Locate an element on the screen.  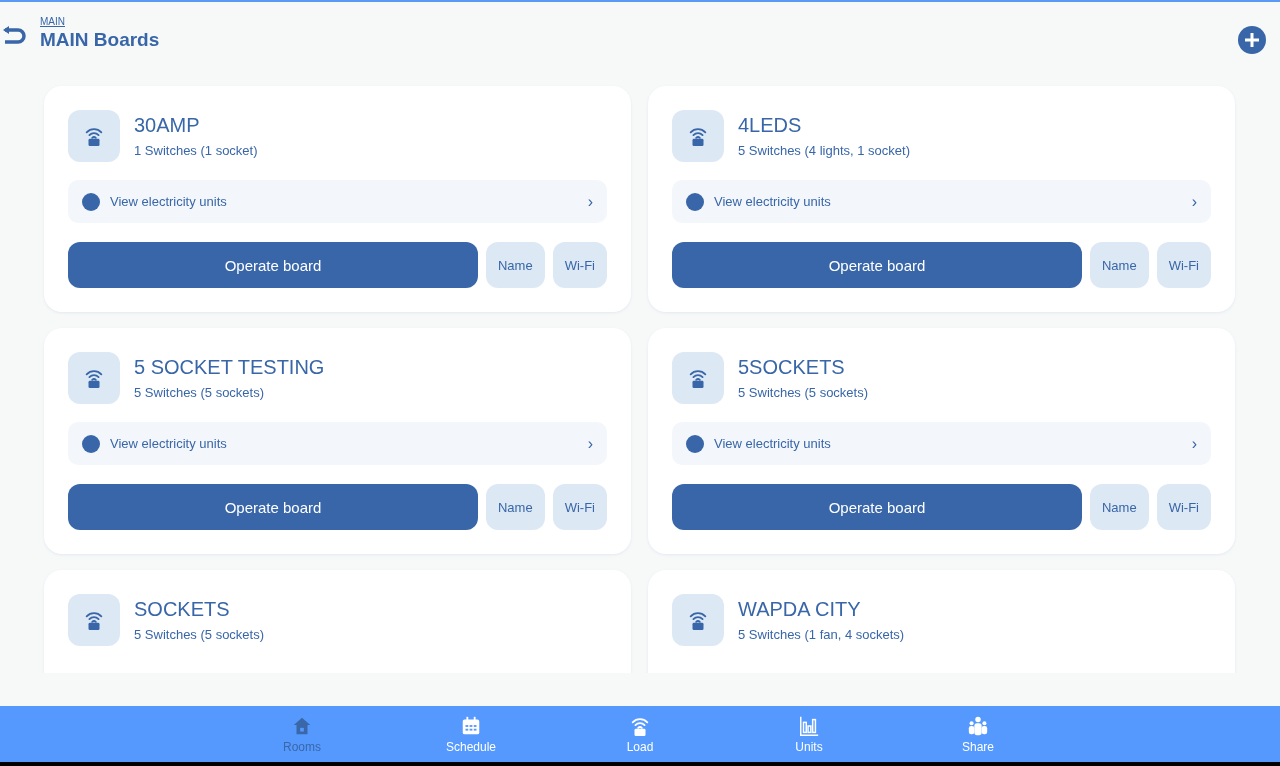
nav-tab: Units is located at coordinates (809, 734).